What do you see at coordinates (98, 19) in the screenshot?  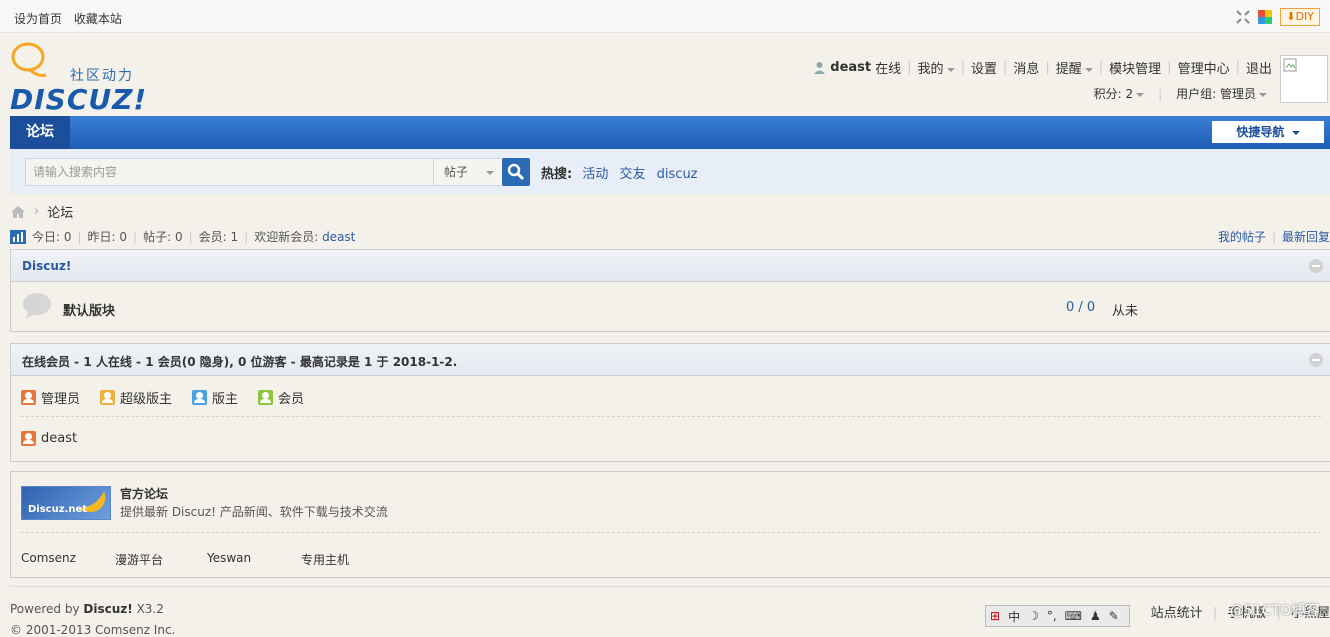 I see `bookmark-link: 收藏本站` at bounding box center [98, 19].